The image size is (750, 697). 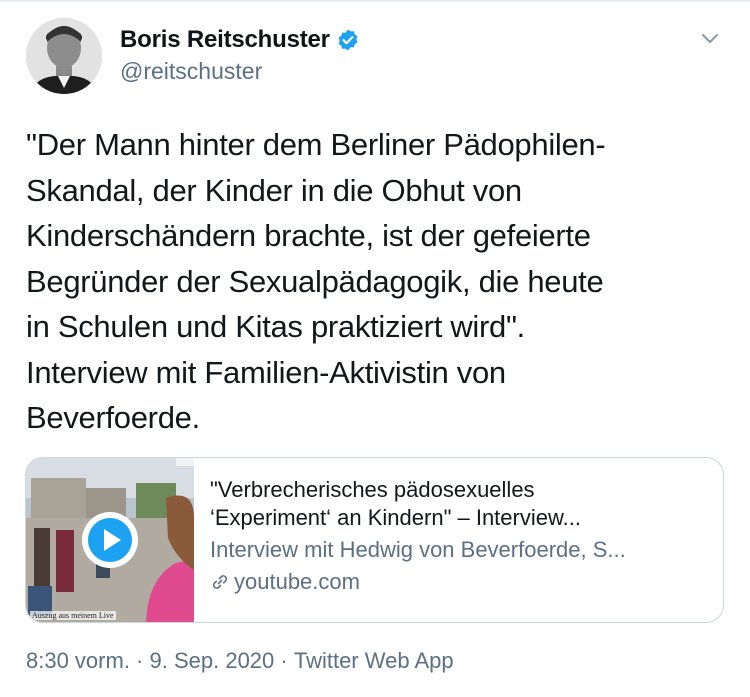 What do you see at coordinates (710, 38) in the screenshot?
I see `chevron-down-icon` at bounding box center [710, 38].